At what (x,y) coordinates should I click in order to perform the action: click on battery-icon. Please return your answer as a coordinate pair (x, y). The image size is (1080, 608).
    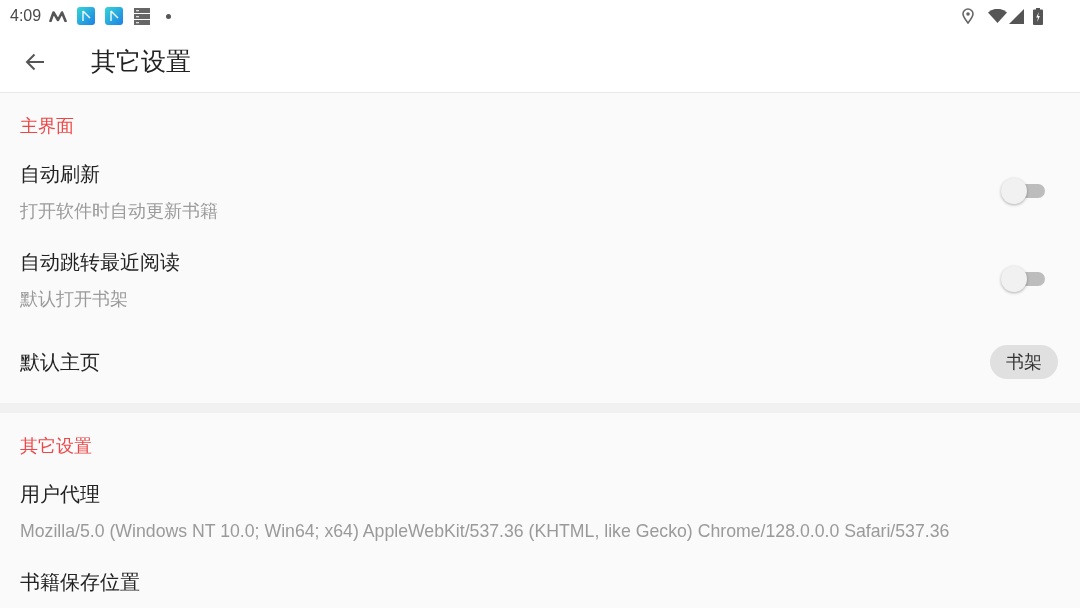
    Looking at the image, I should click on (1038, 16).